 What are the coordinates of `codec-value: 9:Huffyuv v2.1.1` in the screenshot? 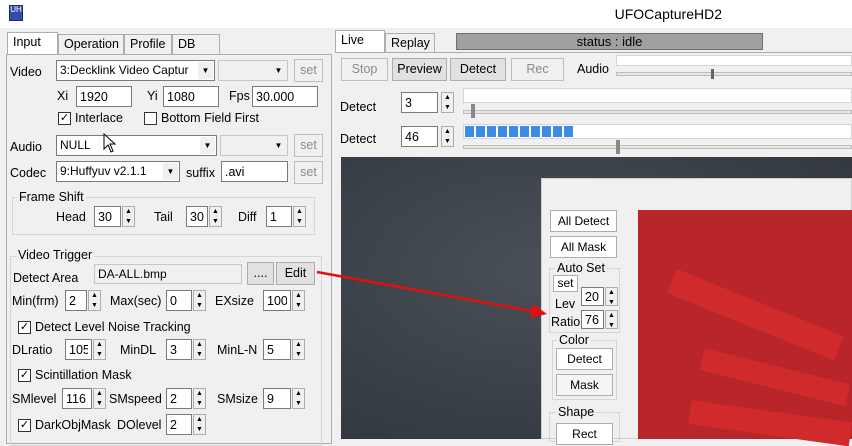 It's located at (103, 171).